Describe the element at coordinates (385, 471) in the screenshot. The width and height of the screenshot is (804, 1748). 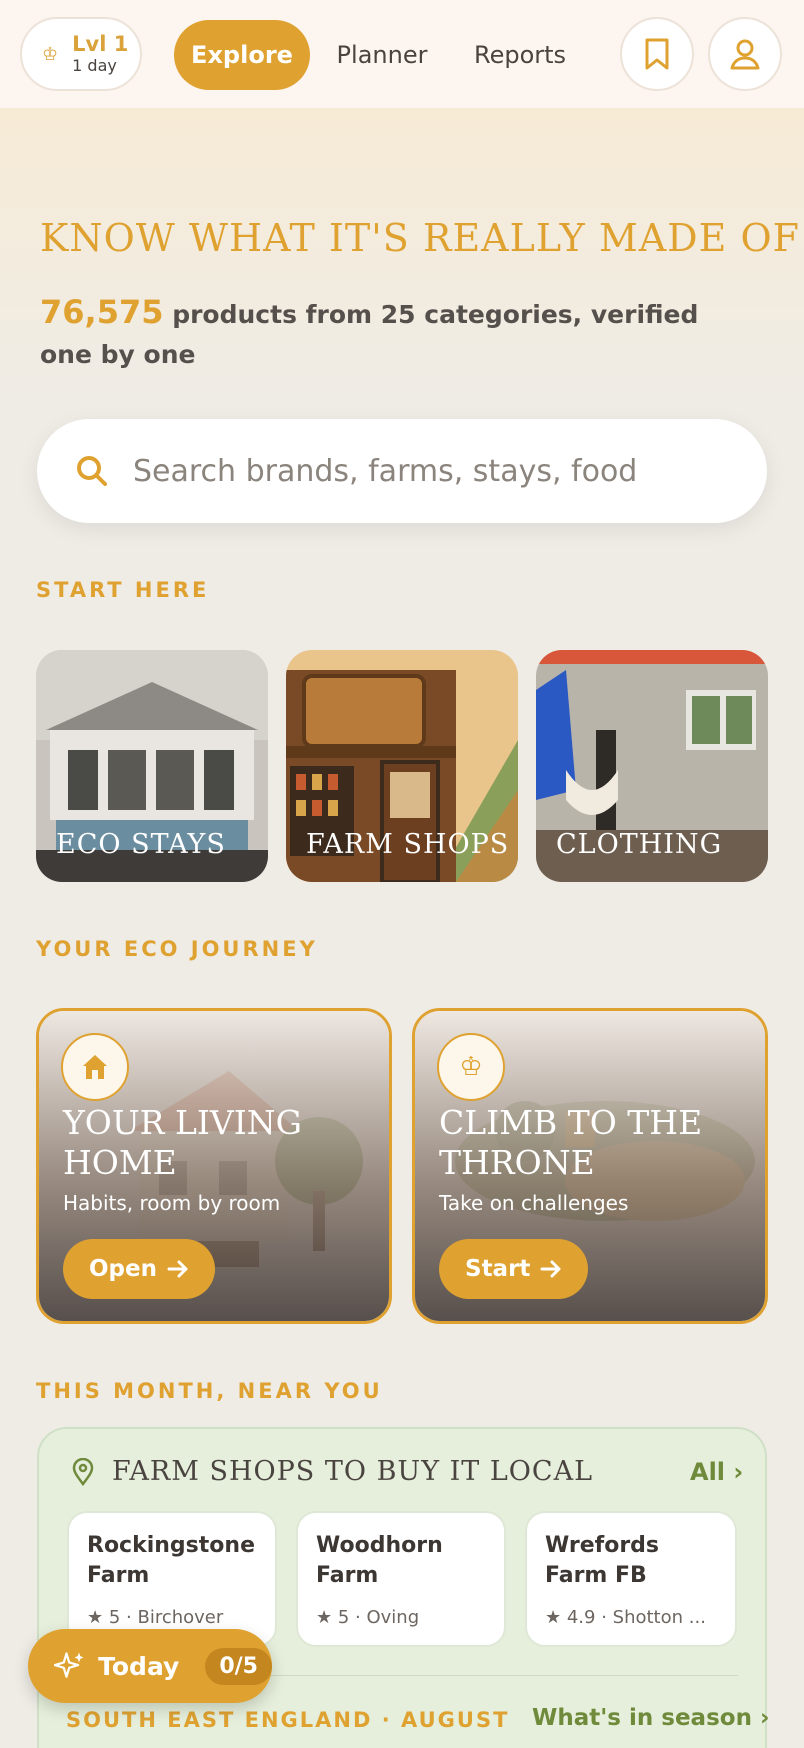
I see `search-input: Search brands, farms, stays, food` at that location.